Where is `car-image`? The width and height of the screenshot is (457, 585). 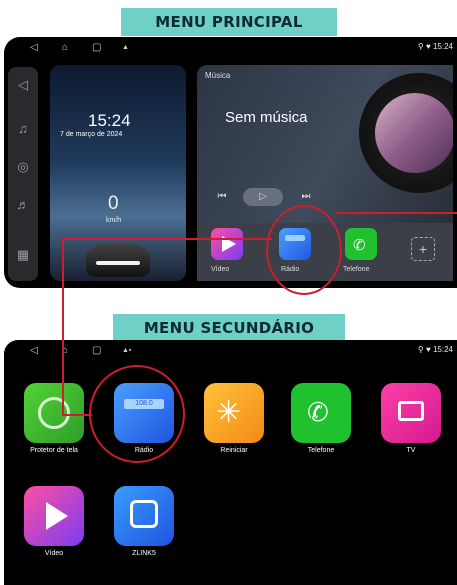 car-image is located at coordinates (118, 260).